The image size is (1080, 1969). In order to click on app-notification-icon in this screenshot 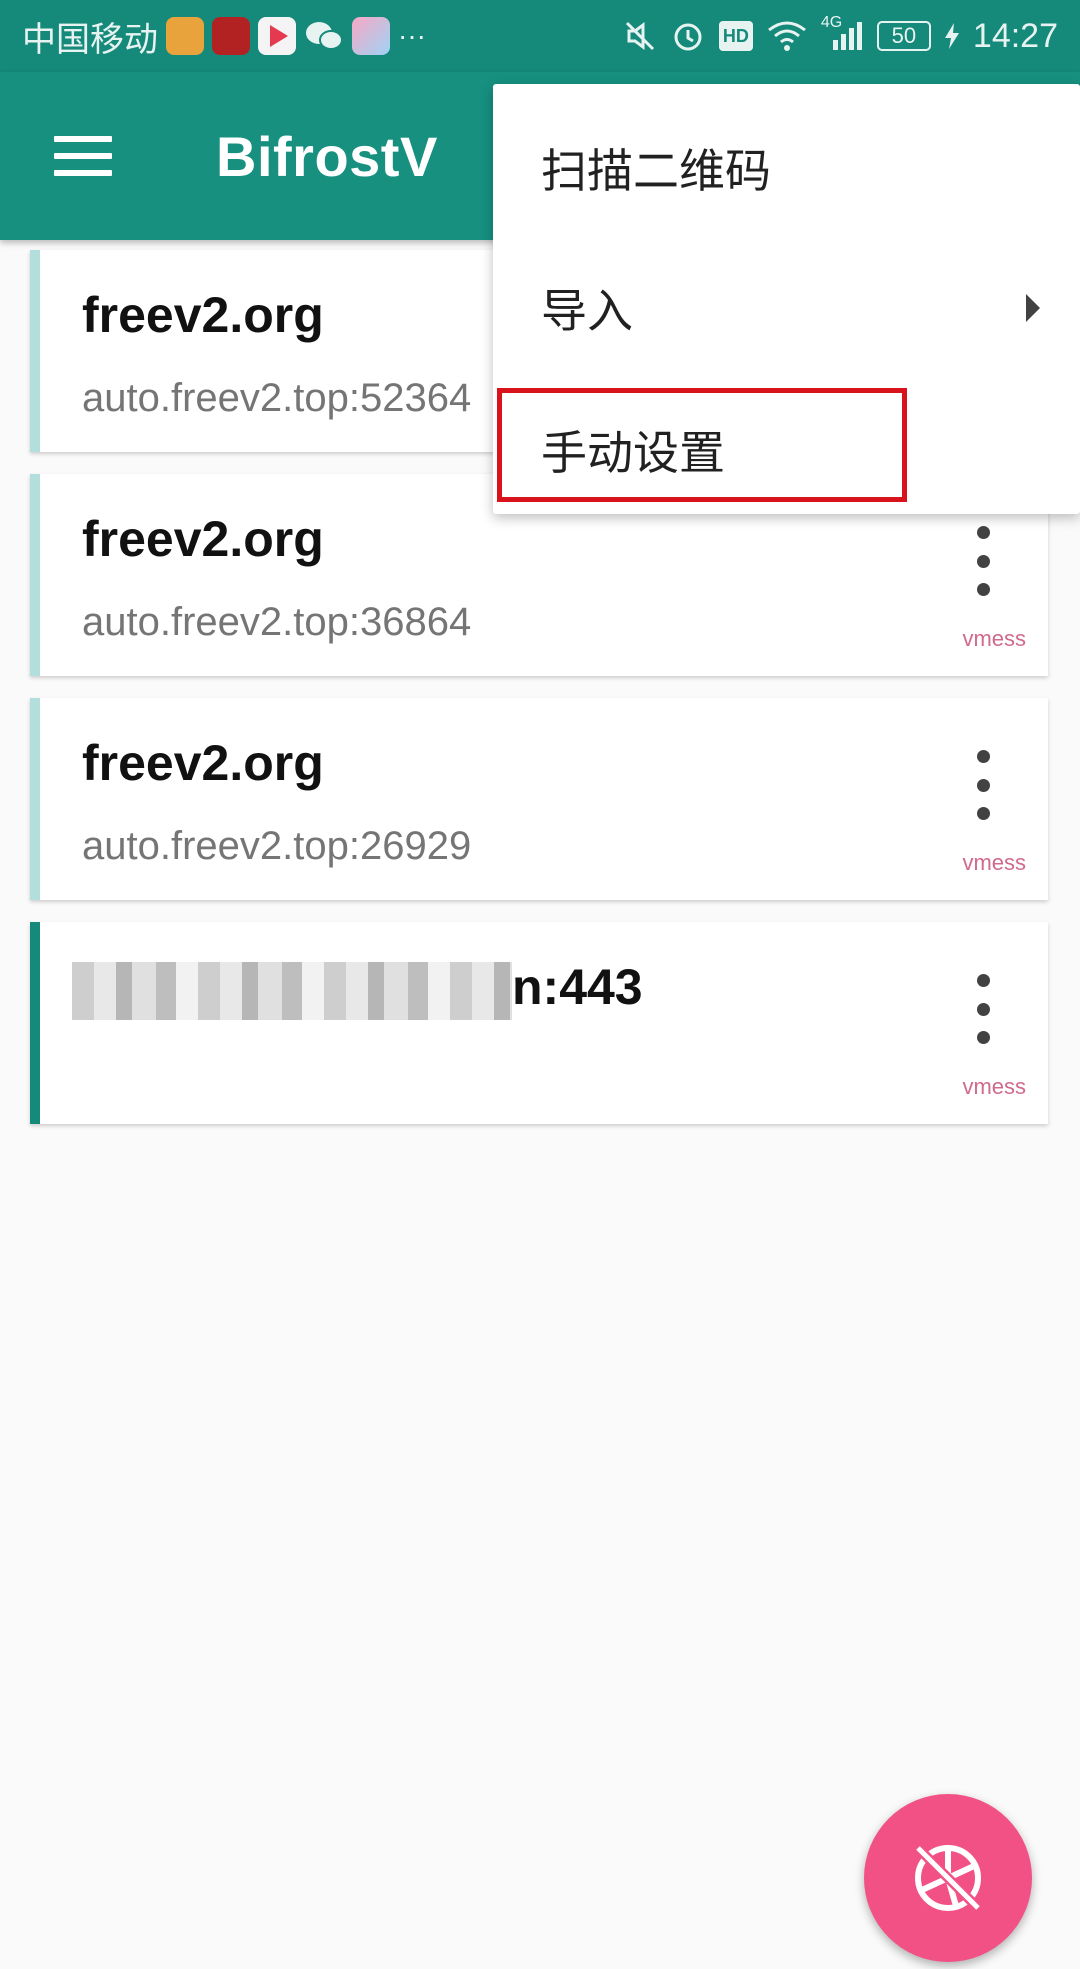, I will do `click(371, 36)`.